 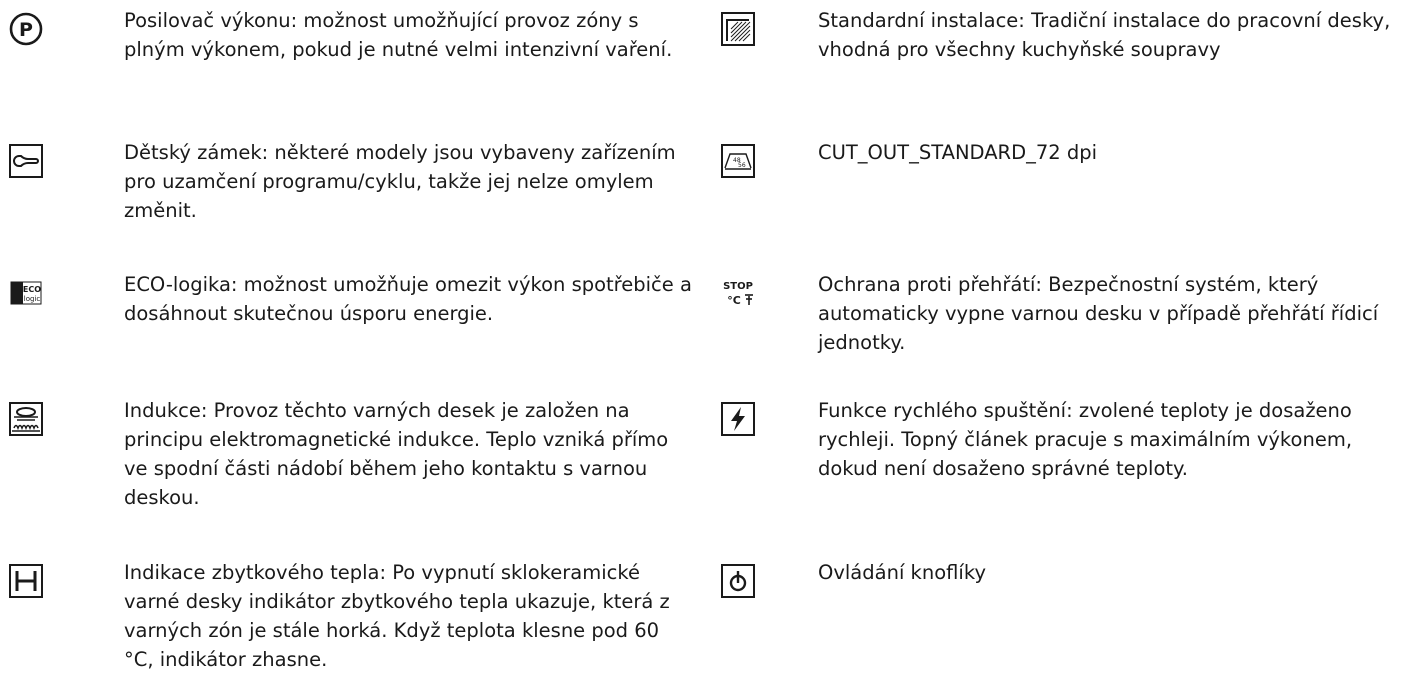 I want to click on quick-start-icon, so click(x=738, y=419).